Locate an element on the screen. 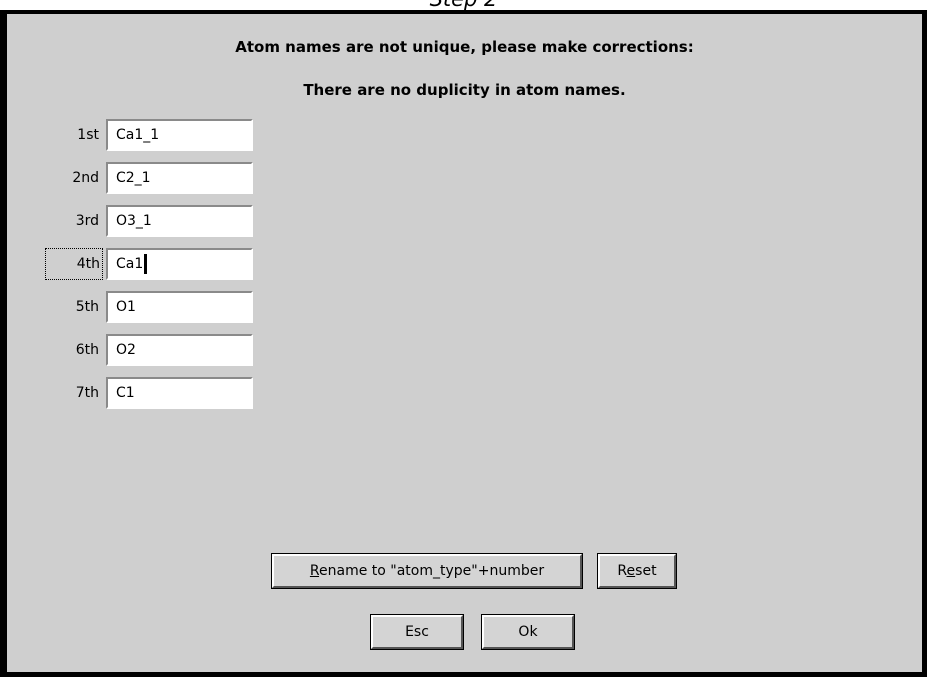 This screenshot has width=927, height=677. atom-label-7th: 7th is located at coordinates (87, 393).